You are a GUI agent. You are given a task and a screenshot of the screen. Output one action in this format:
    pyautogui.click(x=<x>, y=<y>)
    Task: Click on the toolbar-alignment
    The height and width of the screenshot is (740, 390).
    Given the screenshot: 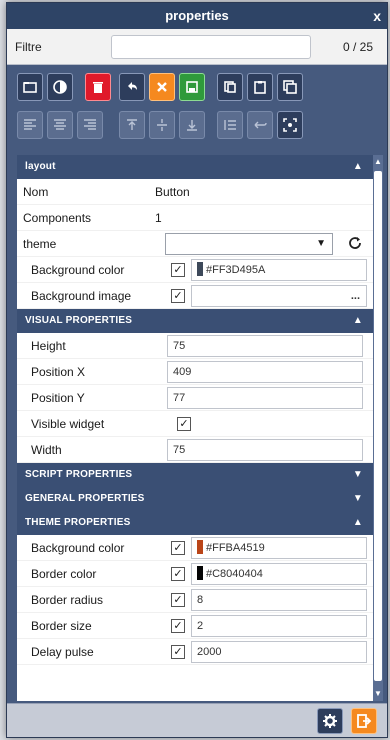 What is the action you would take?
    pyautogui.click(x=197, y=126)
    